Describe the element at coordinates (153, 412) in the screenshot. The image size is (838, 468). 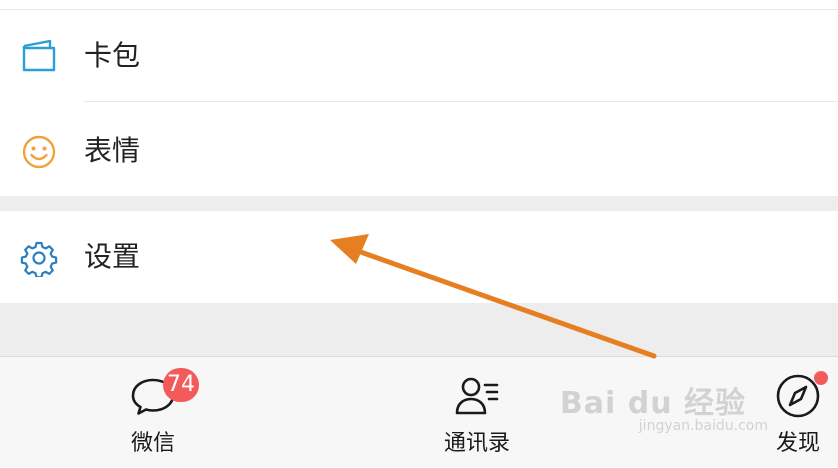
I see `tab-wechat: 74 微信` at that location.